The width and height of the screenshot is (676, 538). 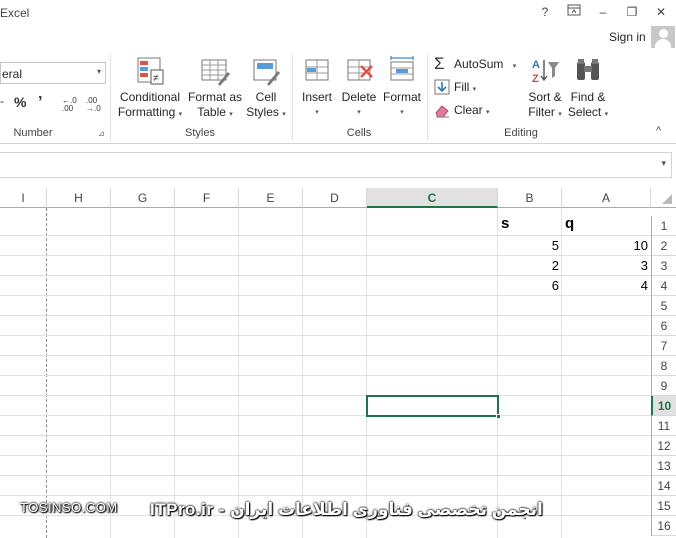 What do you see at coordinates (40, 103) in the screenshot?
I see `comma-style-button: ’` at bounding box center [40, 103].